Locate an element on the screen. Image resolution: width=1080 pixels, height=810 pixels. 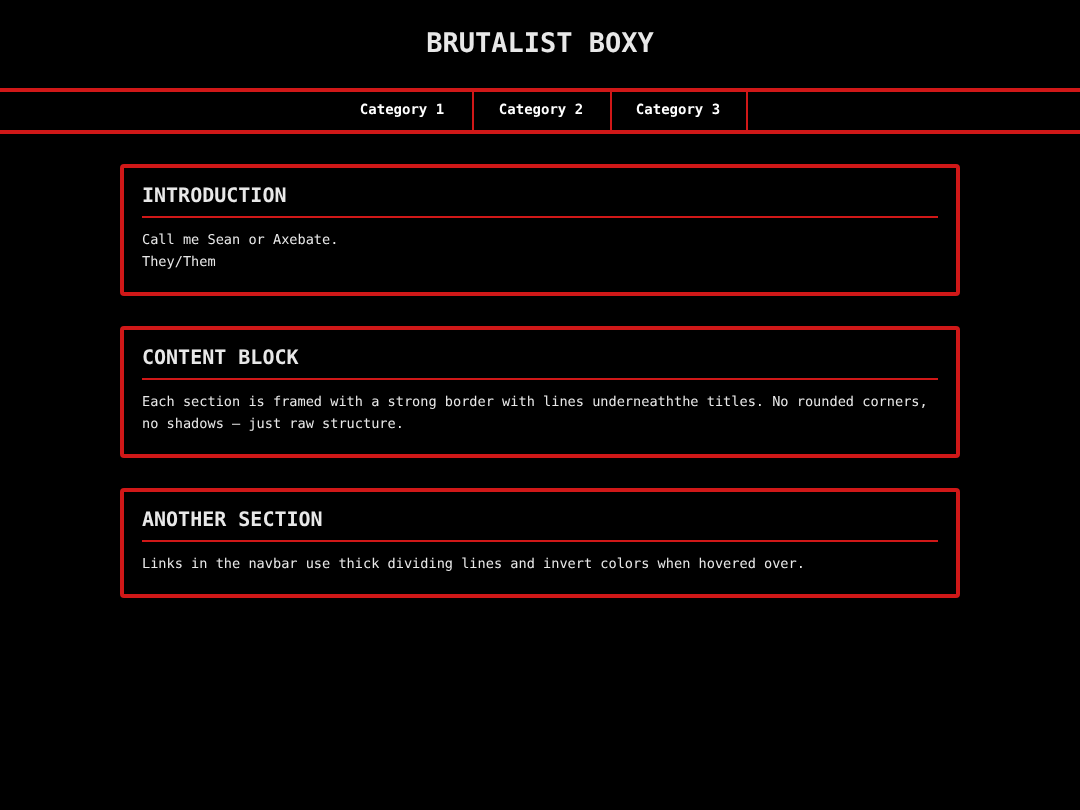
section-title: INTRODUCTION is located at coordinates (215, 198).